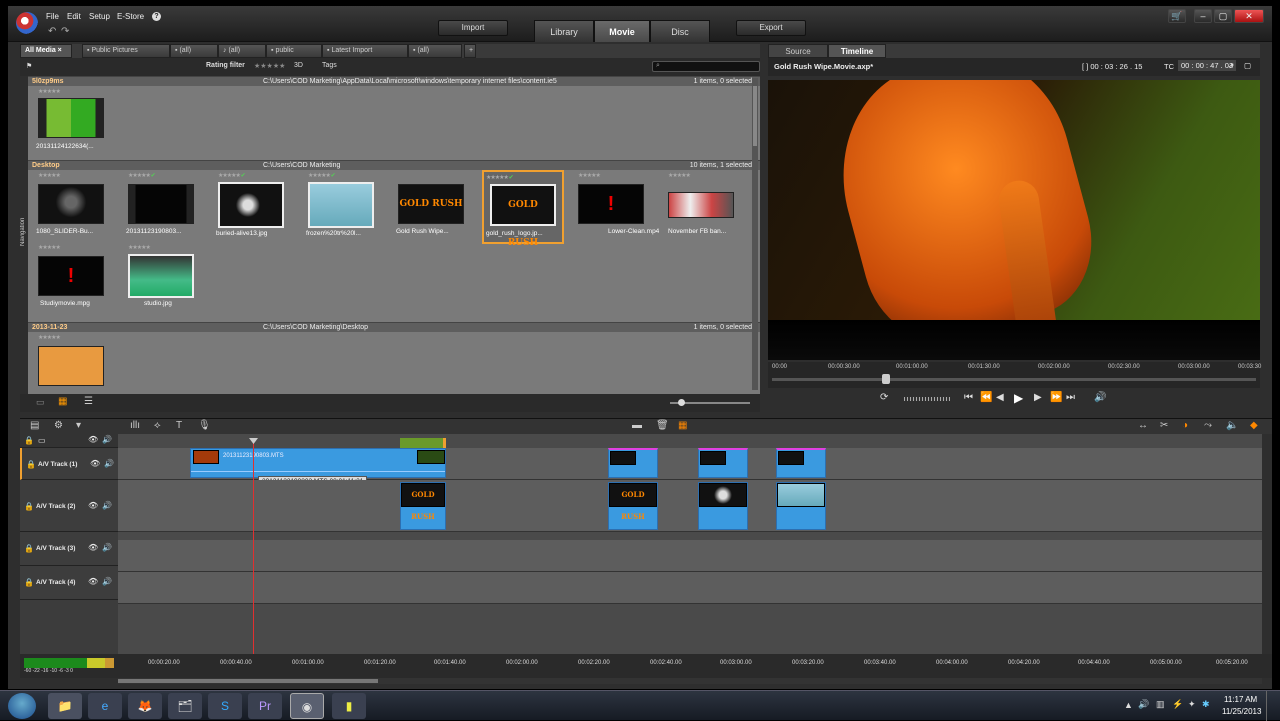  Describe the element at coordinates (755, 116) in the screenshot. I see `scroll-thumb` at that location.